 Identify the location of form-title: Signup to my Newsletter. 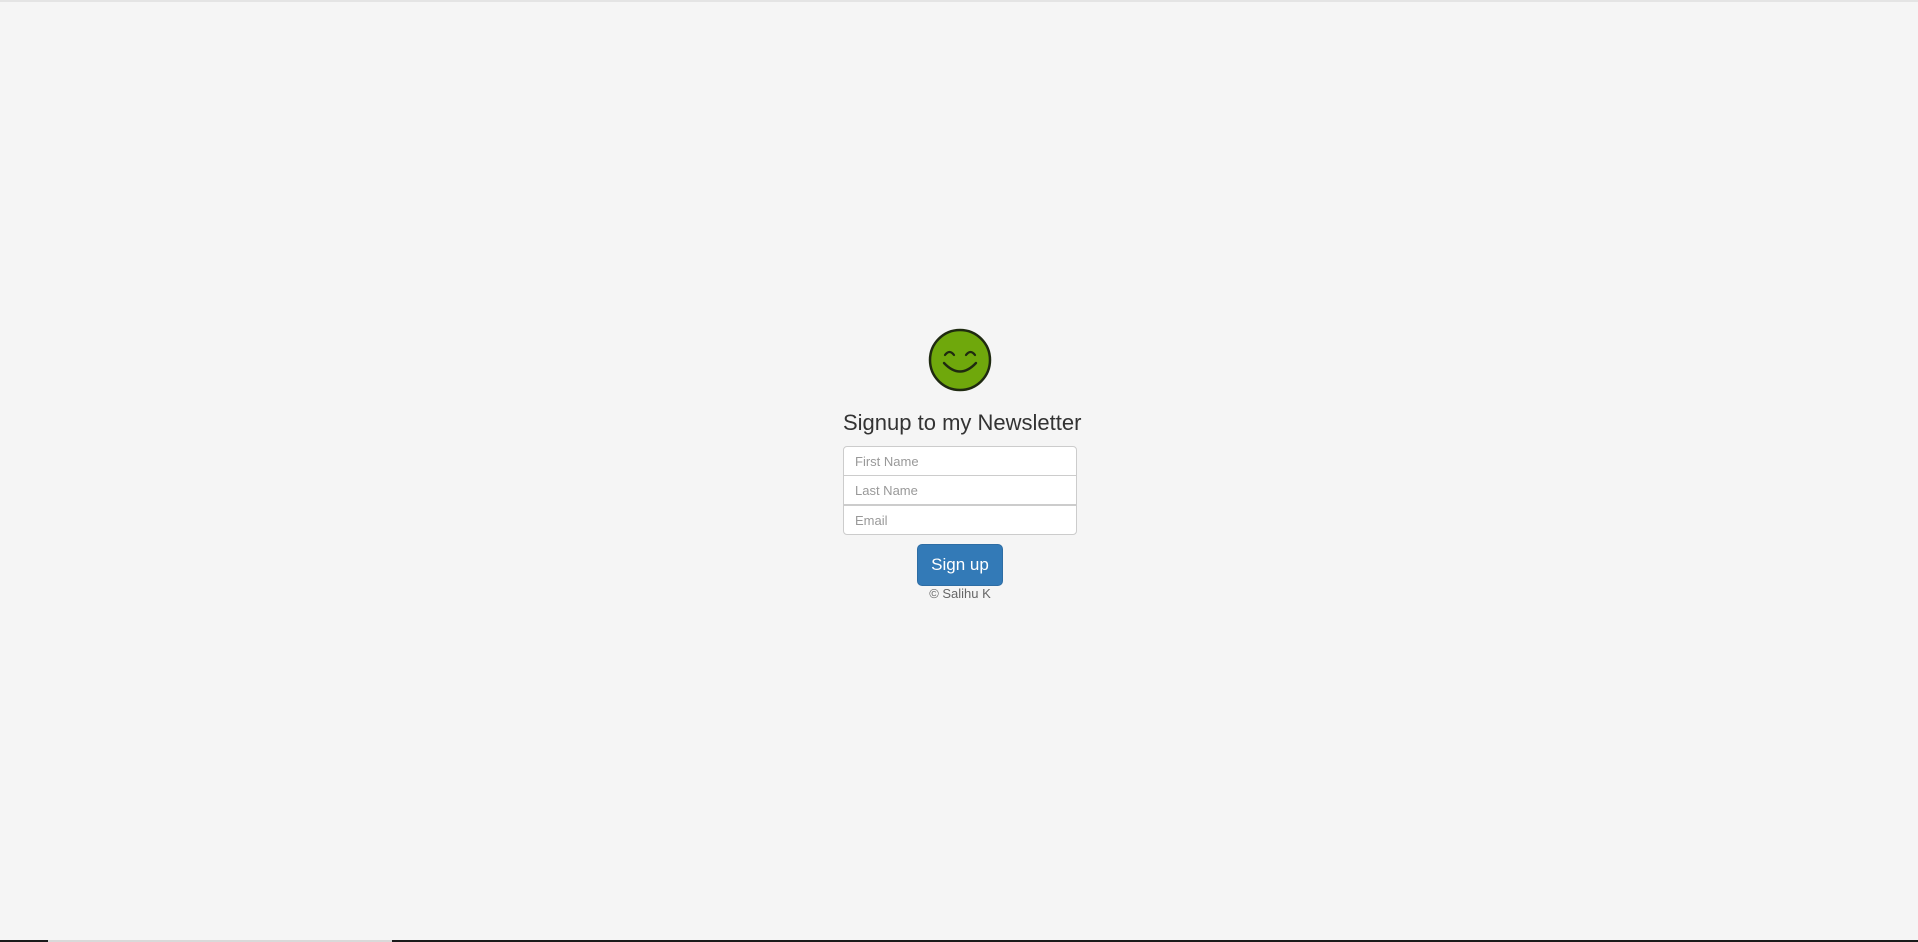
(962, 422).